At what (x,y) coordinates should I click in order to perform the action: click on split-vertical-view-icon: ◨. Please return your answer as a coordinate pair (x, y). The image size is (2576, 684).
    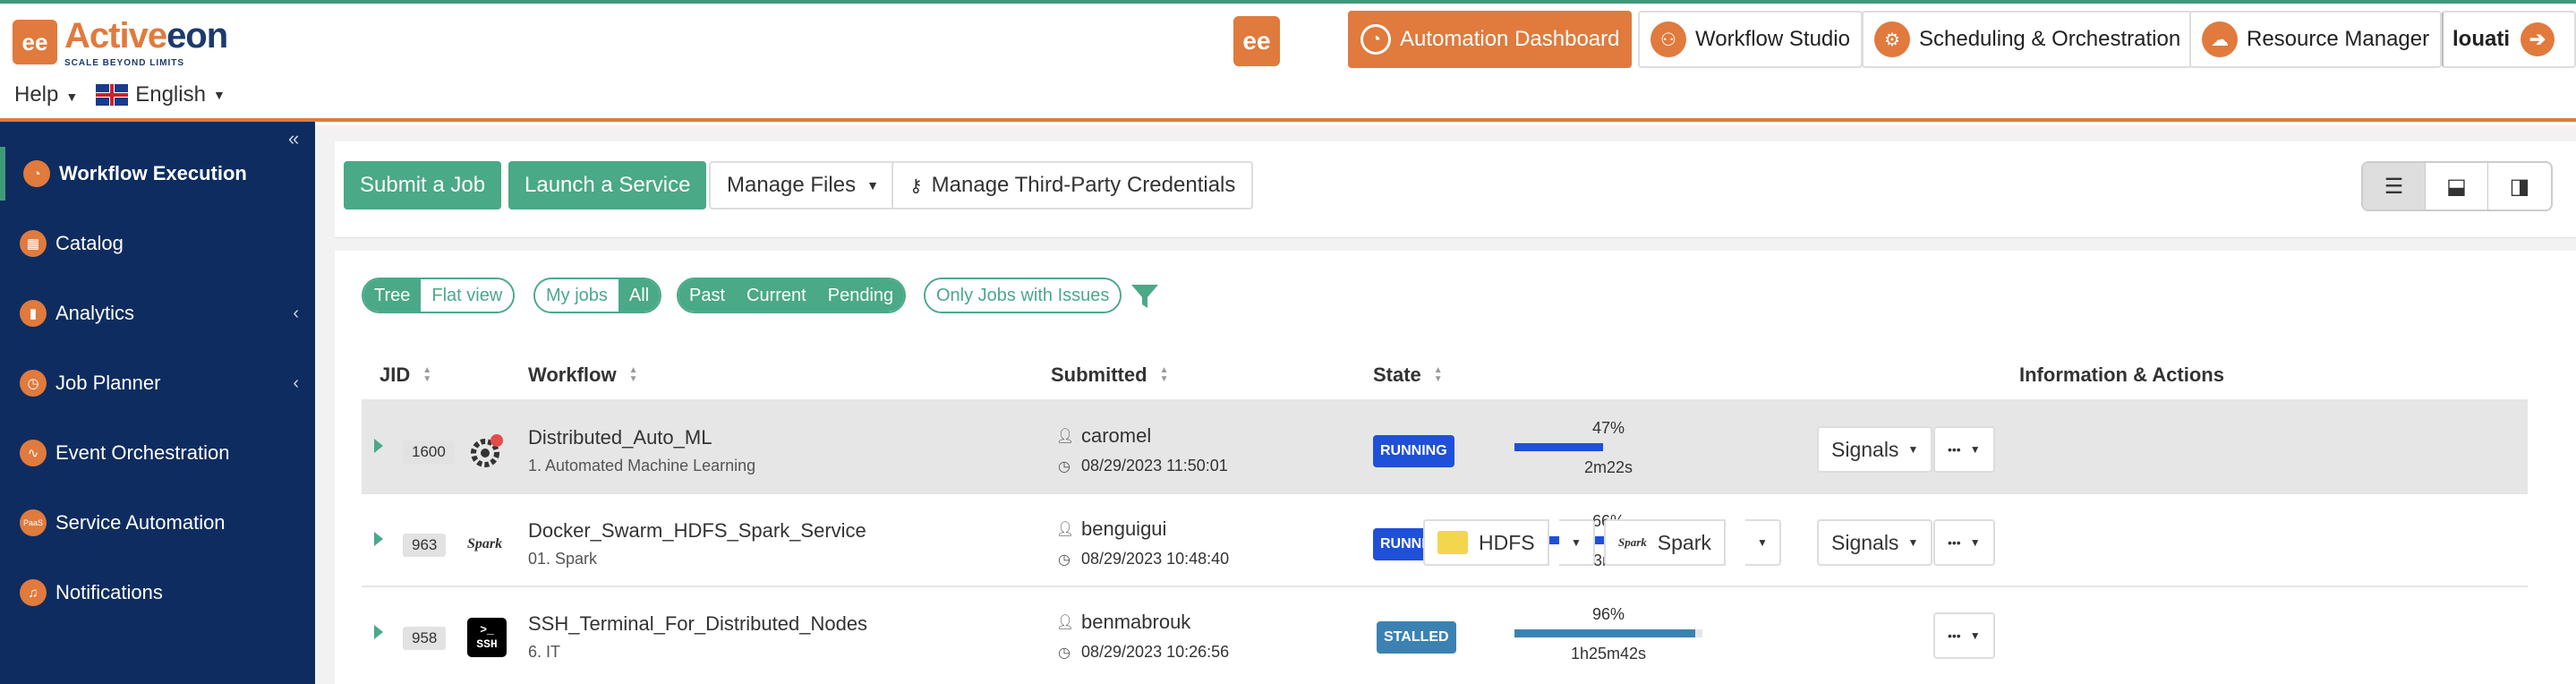
    Looking at the image, I should click on (2519, 186).